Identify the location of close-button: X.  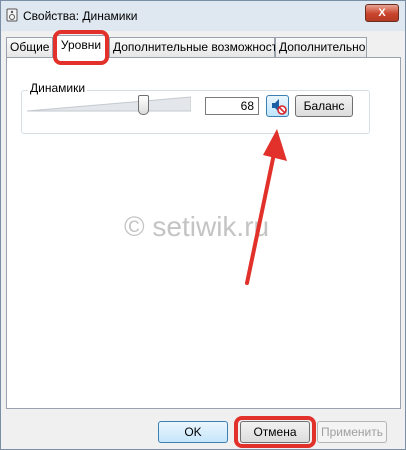
(382, 13).